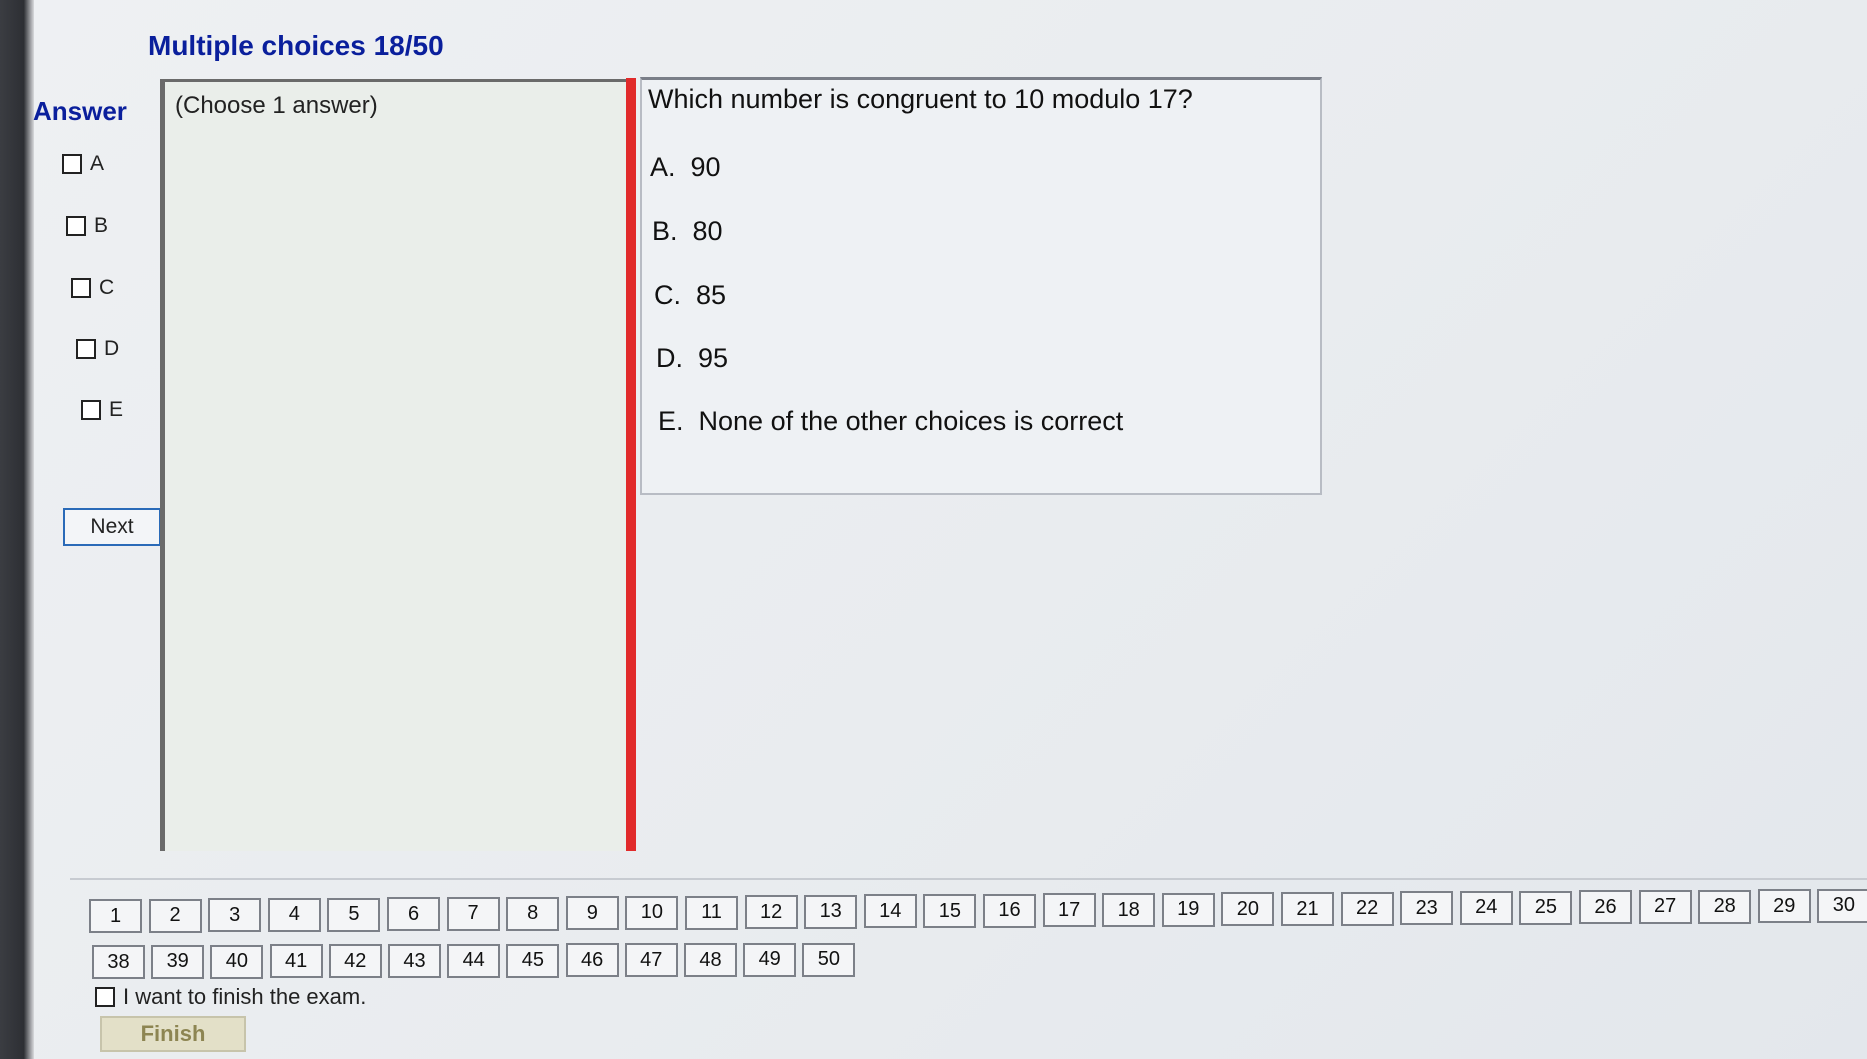 Image resolution: width=1867 pixels, height=1059 pixels. Describe the element at coordinates (592, 960) in the screenshot. I see `question-nav-button: 46` at that location.